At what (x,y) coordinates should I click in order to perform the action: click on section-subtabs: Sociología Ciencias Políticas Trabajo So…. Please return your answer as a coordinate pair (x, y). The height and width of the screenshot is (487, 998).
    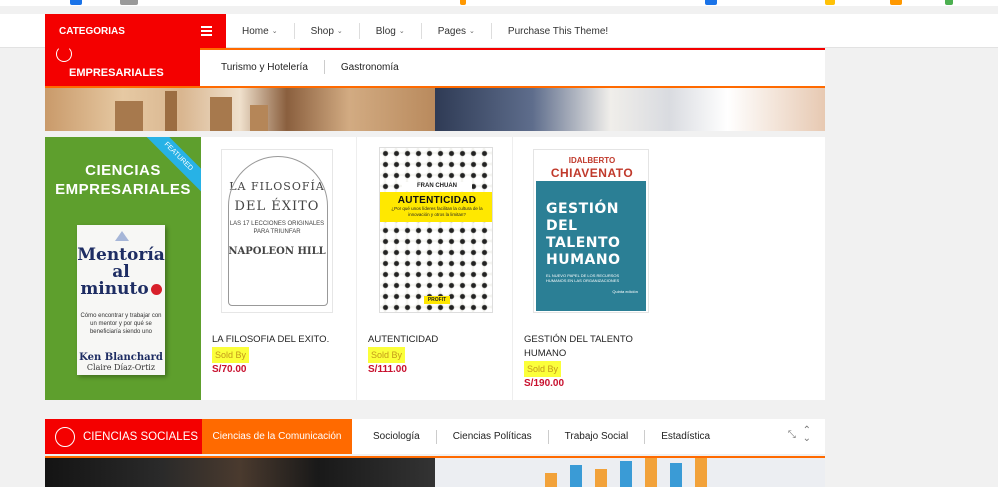
    Looking at the image, I should click on (541, 436).